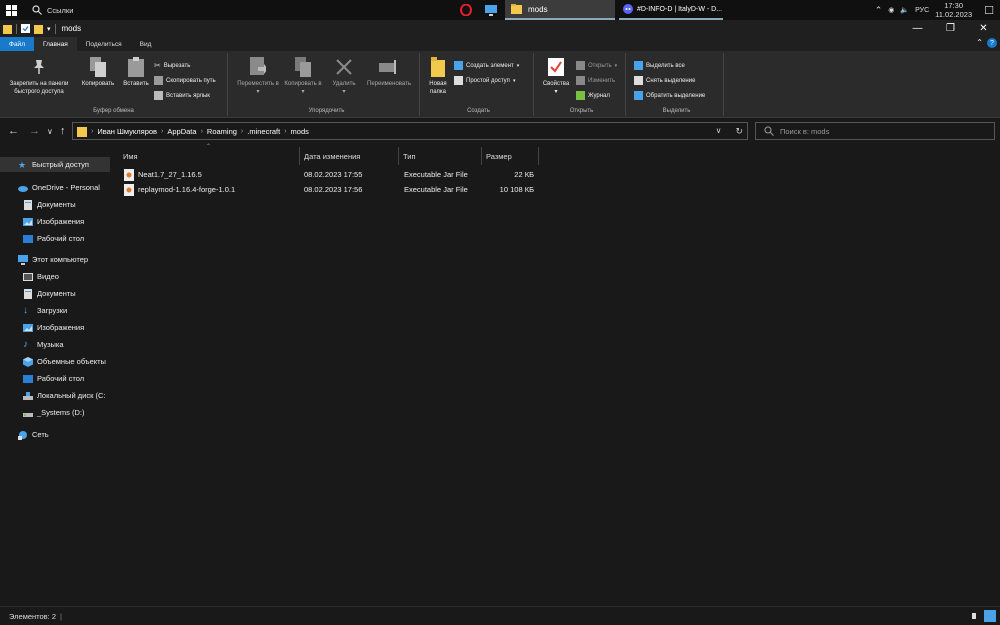  Describe the element at coordinates (258, 76) in the screenshot. I see `move-to-button: Переместить в ▾` at that location.